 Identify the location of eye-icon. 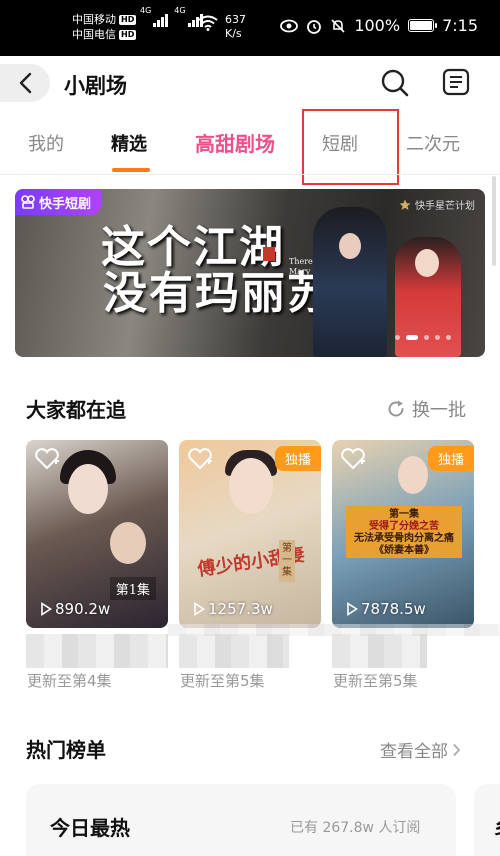
(289, 25).